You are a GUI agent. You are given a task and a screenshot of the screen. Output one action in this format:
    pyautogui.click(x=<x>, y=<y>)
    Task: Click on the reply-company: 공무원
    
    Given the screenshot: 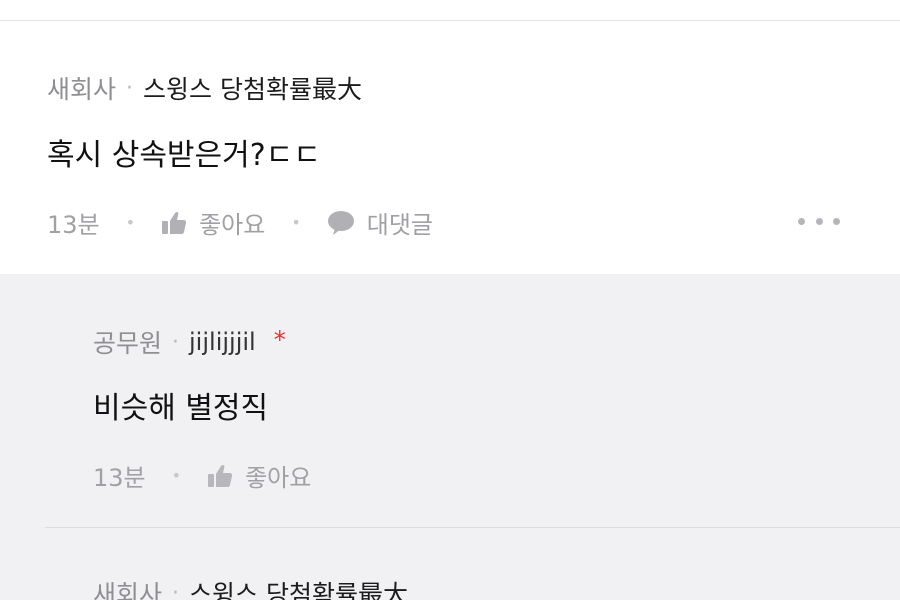 What is the action you would take?
    pyautogui.click(x=128, y=343)
    